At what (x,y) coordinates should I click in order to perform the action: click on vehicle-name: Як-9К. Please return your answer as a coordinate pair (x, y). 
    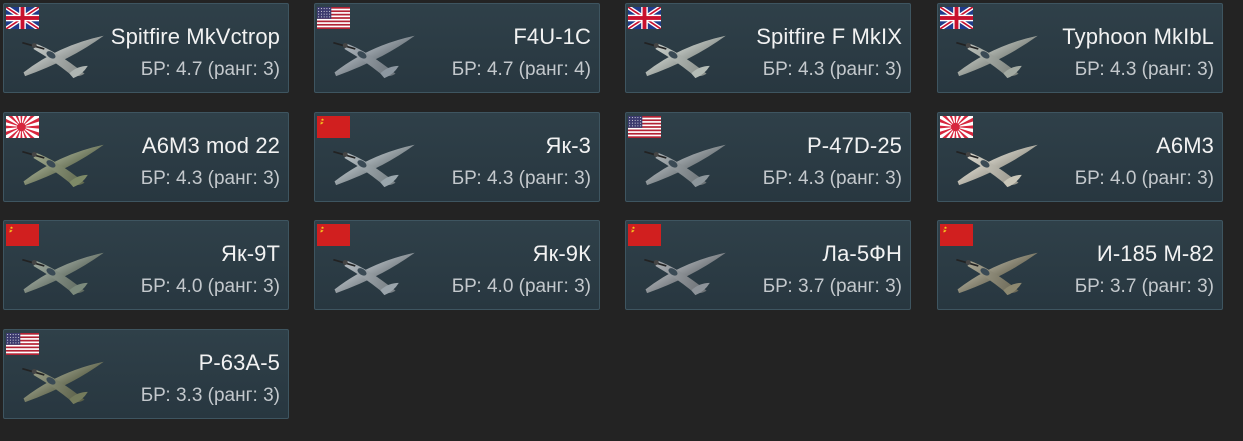
    Looking at the image, I should click on (561, 253).